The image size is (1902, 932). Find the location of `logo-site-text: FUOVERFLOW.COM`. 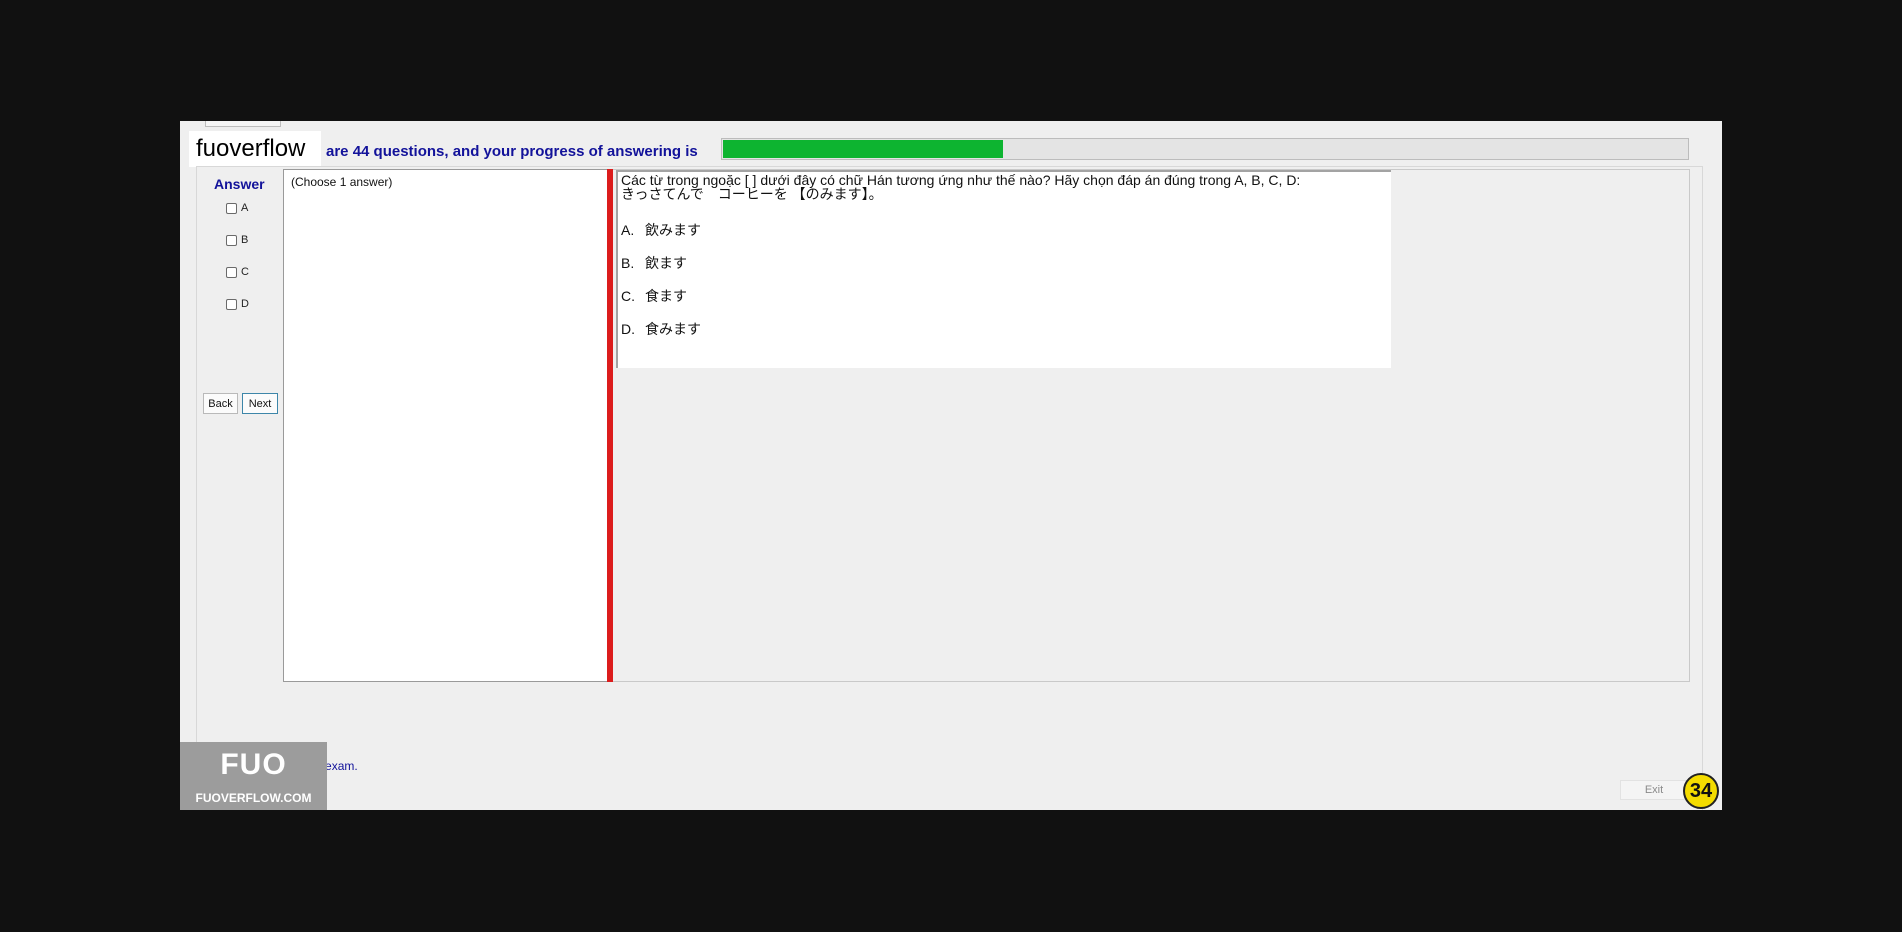

logo-site-text: FUOVERFLOW.COM is located at coordinates (253, 798).